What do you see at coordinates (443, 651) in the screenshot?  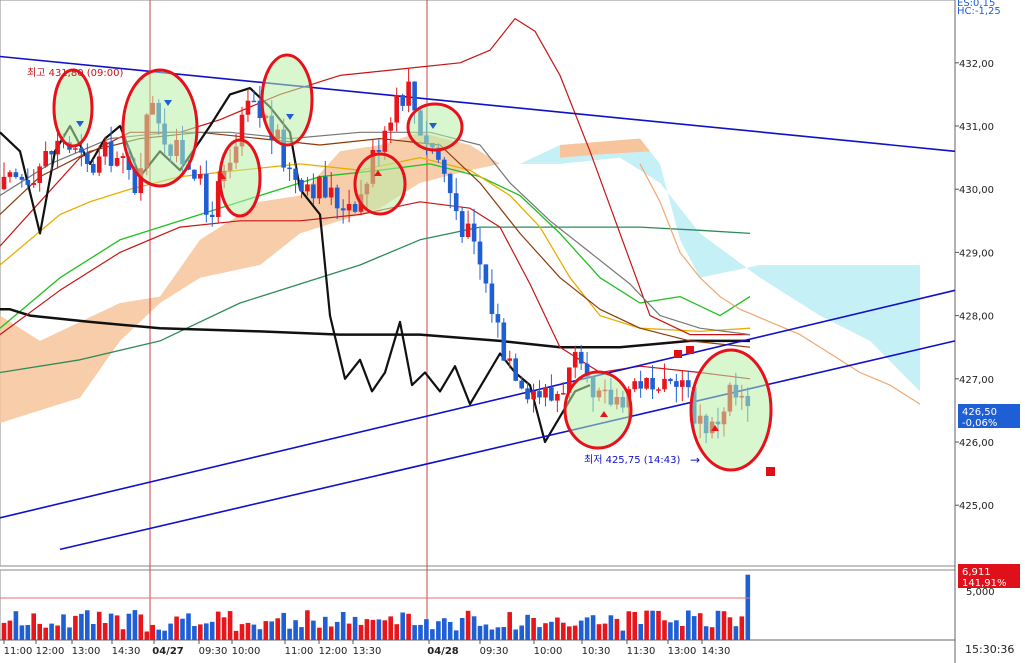 I see `time-tick-label: 04/28` at bounding box center [443, 651].